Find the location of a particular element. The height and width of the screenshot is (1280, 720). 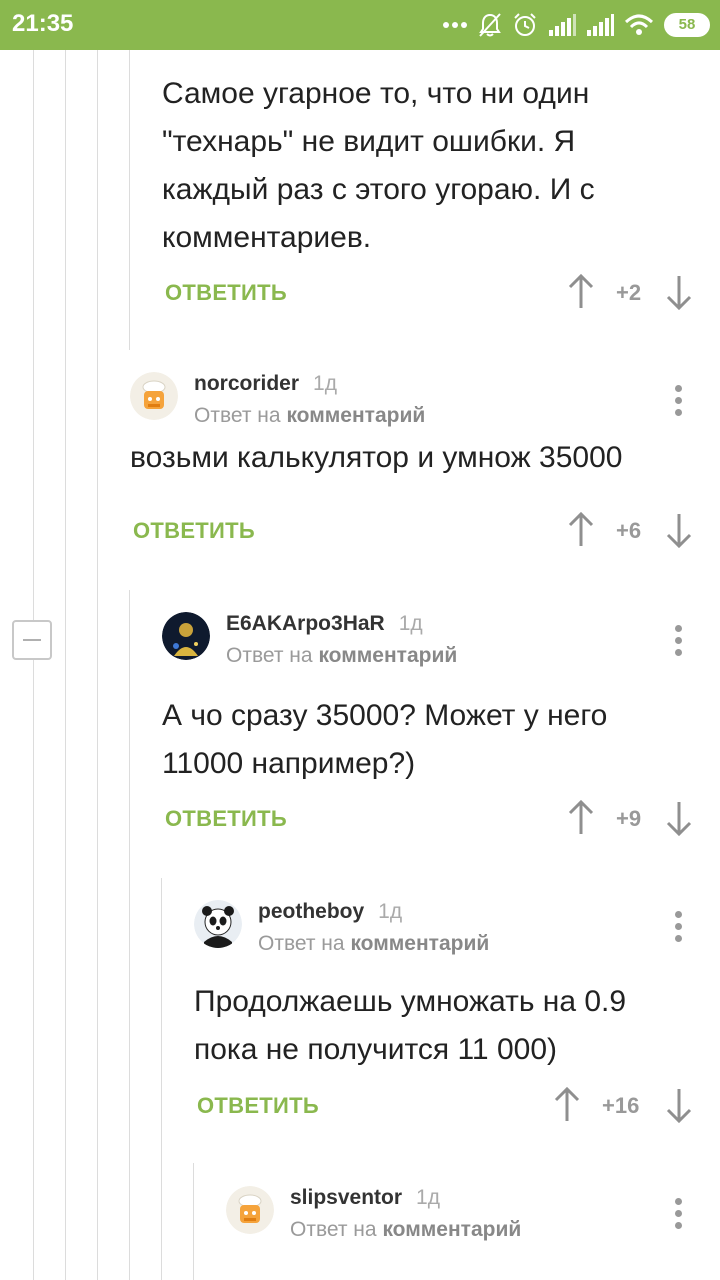

comment: возьми калькулятор и умнож 35000 is located at coordinates (410, 461).